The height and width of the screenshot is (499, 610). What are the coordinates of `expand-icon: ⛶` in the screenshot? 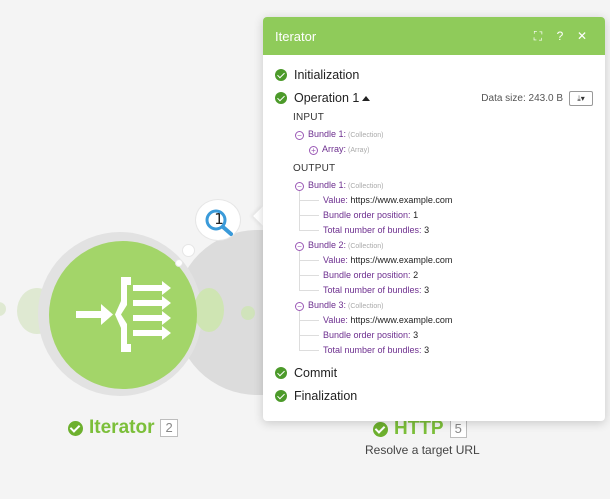 It's located at (538, 36).